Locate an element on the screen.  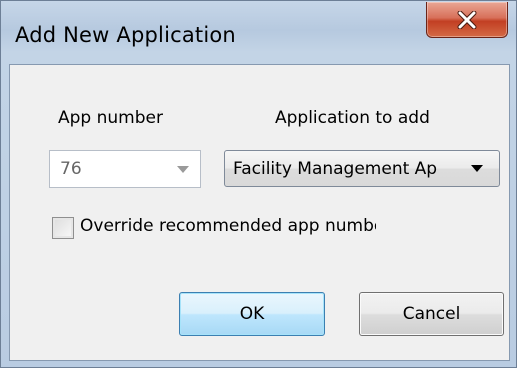
close-button is located at coordinates (467, 20).